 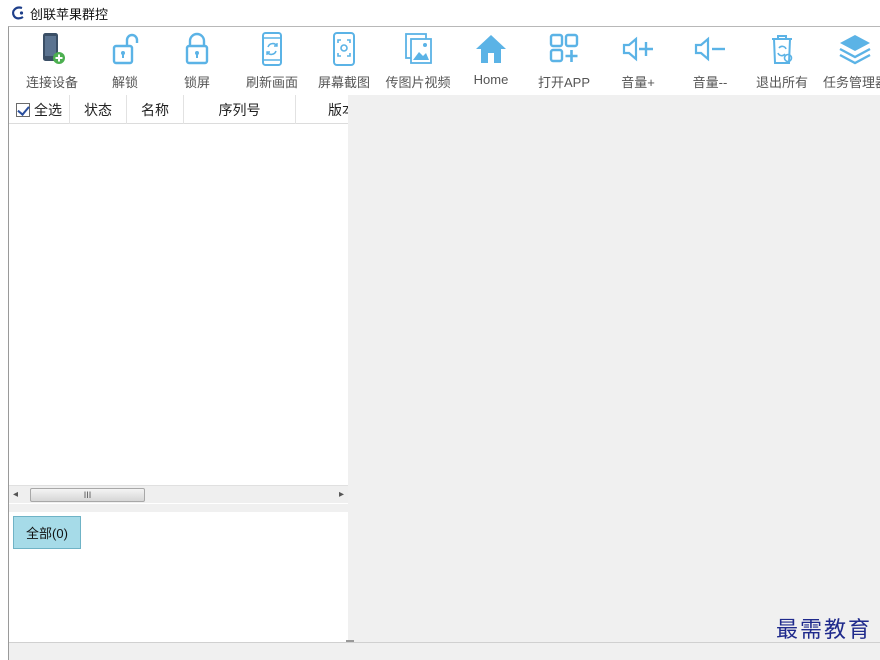 I want to click on unlock-label: 解锁, so click(x=124, y=82).